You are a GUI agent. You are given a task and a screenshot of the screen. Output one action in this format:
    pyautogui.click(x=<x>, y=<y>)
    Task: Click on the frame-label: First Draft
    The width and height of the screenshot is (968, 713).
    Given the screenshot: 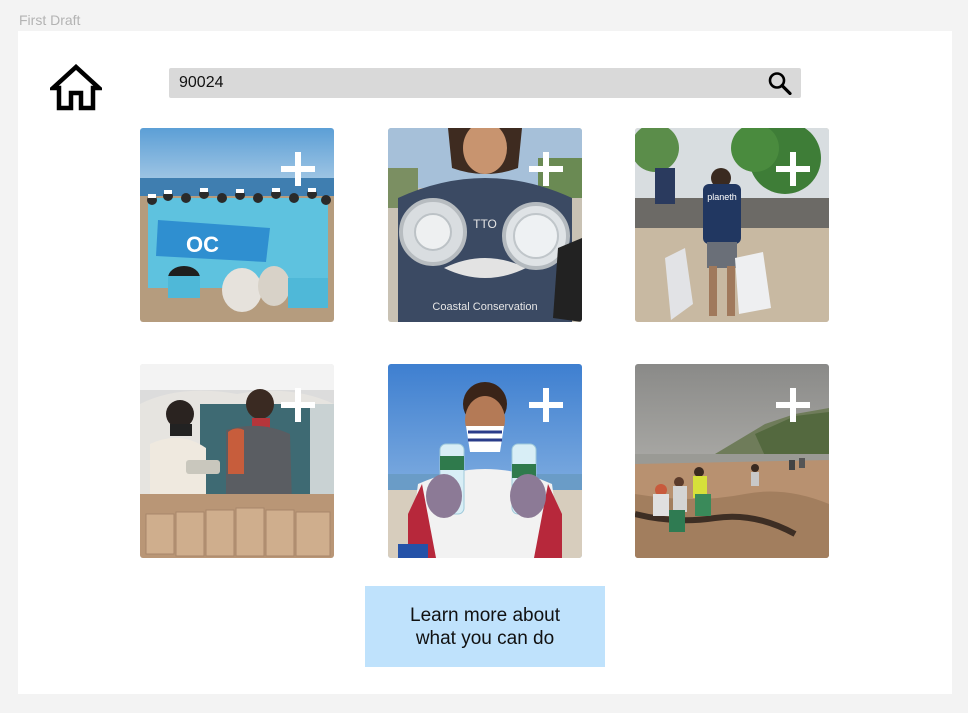 What is the action you would take?
    pyautogui.click(x=50, y=20)
    